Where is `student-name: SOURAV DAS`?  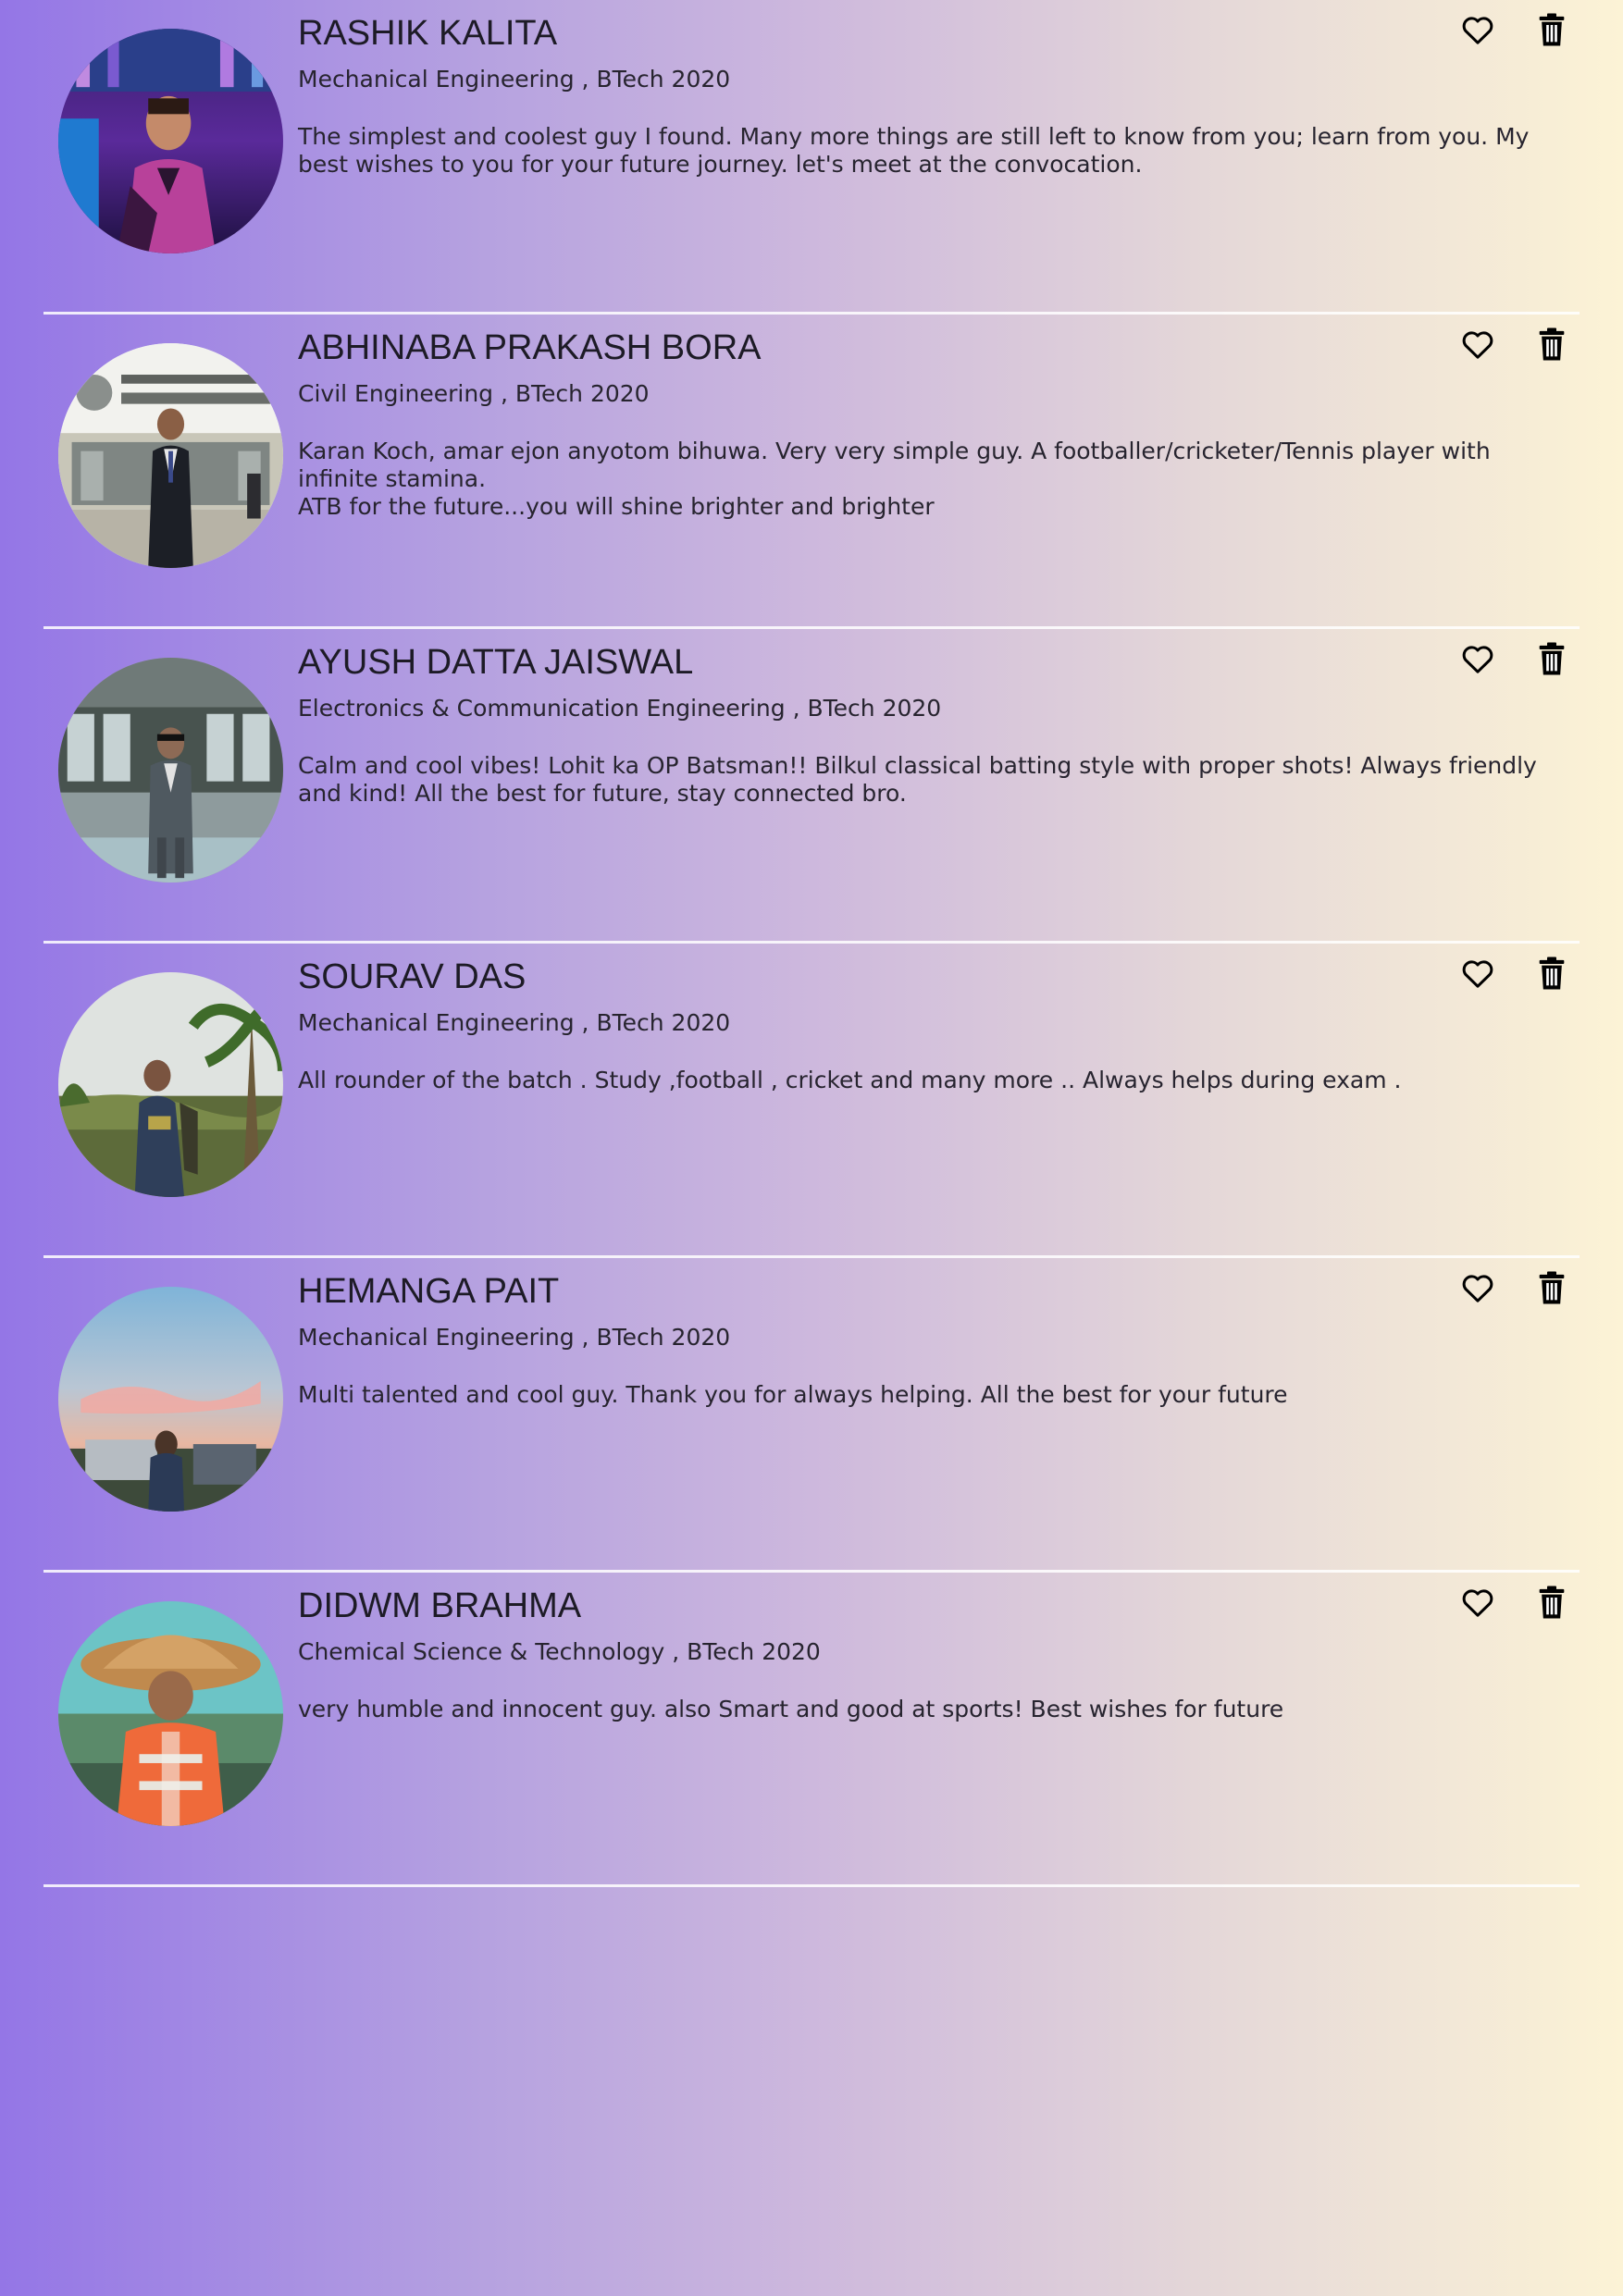
student-name: SOURAV DAS is located at coordinates (412, 976).